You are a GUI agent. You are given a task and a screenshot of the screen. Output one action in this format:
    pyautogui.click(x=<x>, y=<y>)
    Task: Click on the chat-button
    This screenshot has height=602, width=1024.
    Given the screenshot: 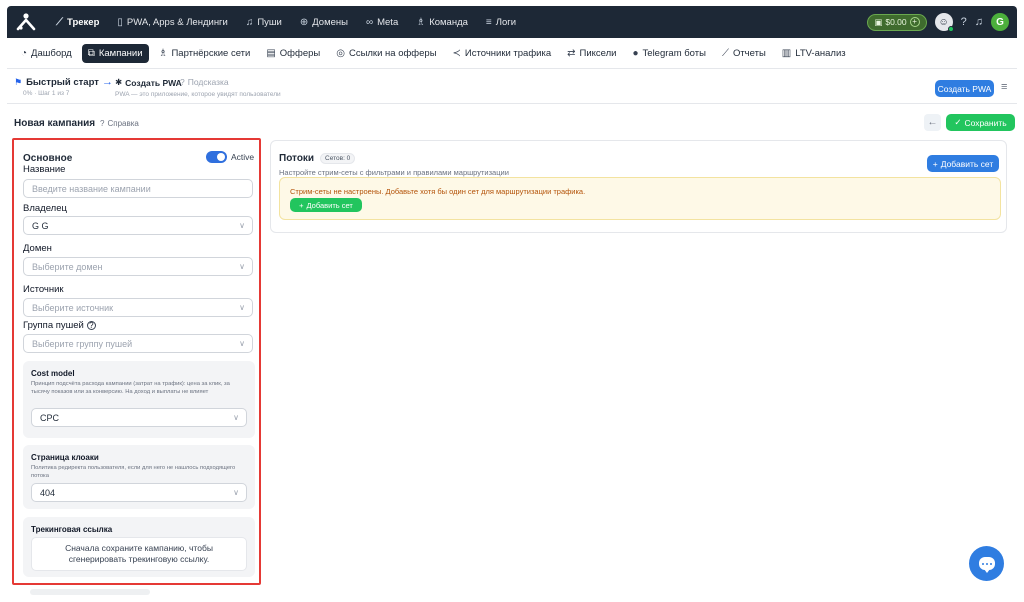 What is the action you would take?
    pyautogui.click(x=986, y=563)
    